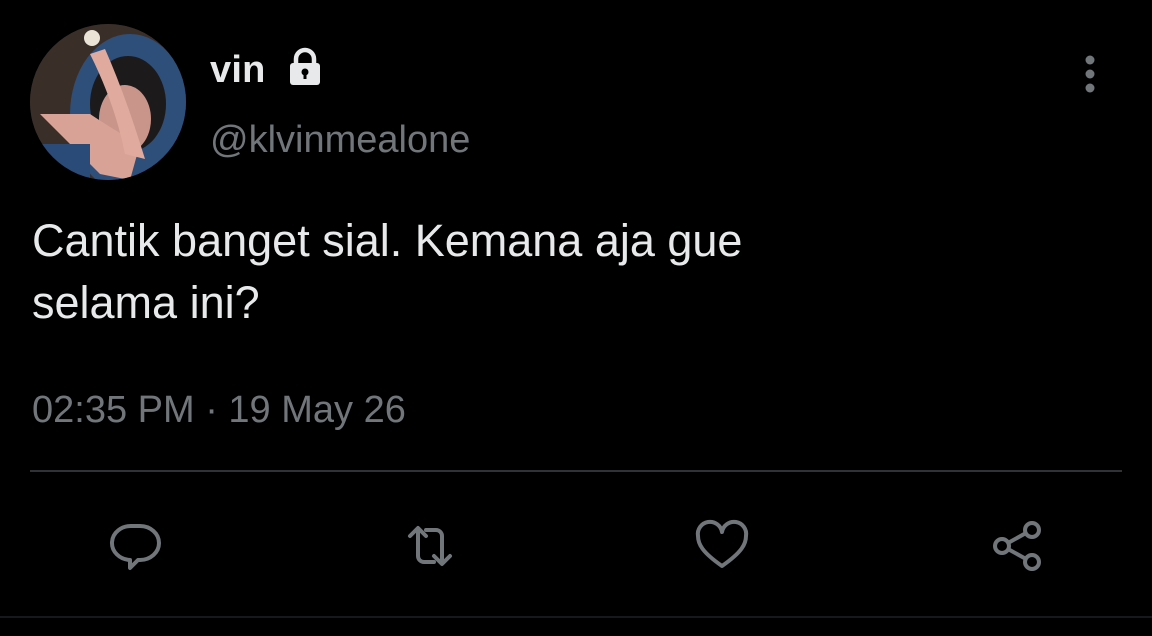 Image resolution: width=1152 pixels, height=636 pixels. I want to click on avatar-photo-icon, so click(108, 102).